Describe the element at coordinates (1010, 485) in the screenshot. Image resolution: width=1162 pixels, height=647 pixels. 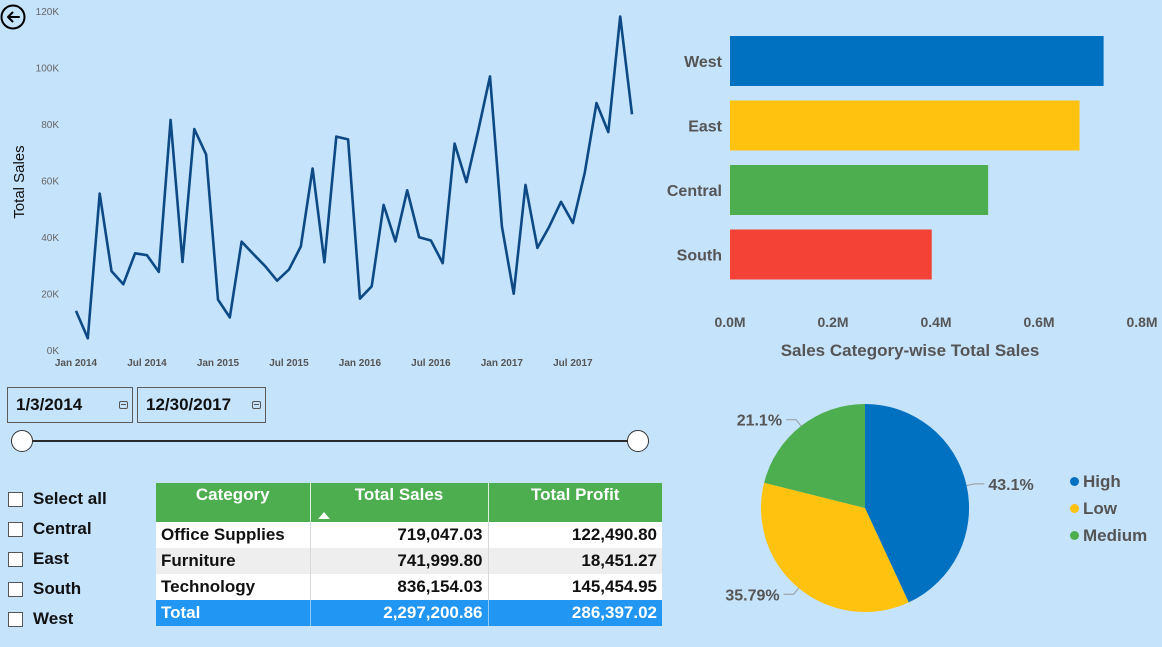
I see `pie-data-label: 43.1%` at that location.